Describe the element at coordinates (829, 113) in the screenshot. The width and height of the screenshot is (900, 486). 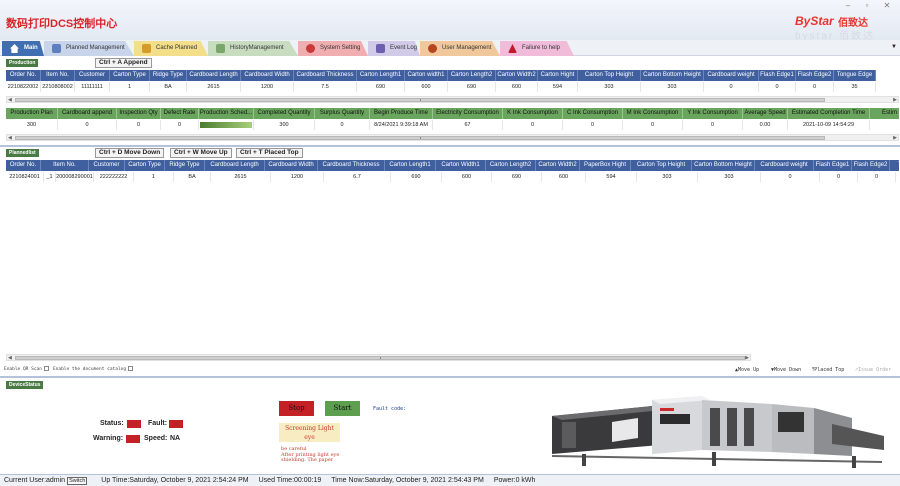
I see `column-header: Estimated Completion Time` at that location.